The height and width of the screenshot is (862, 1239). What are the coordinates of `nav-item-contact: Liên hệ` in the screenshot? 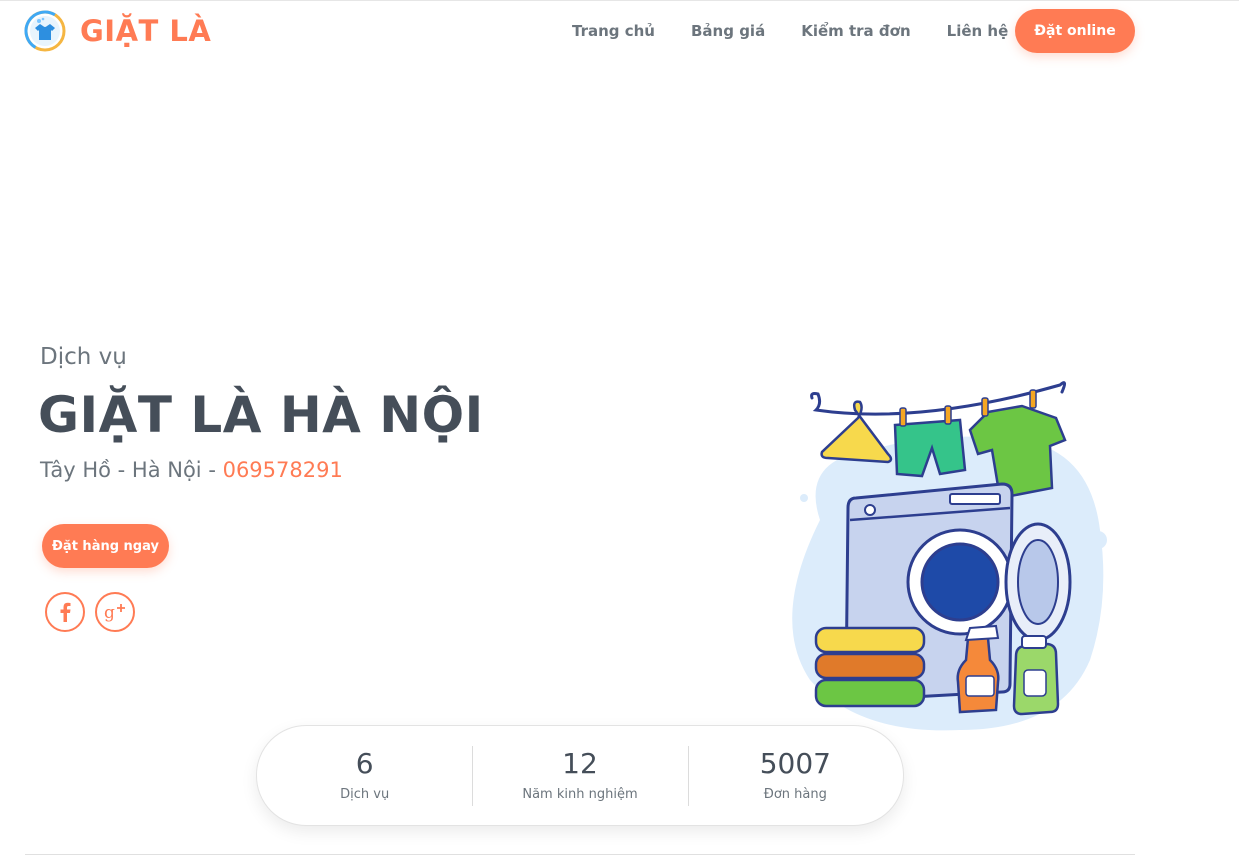 It's located at (978, 31).